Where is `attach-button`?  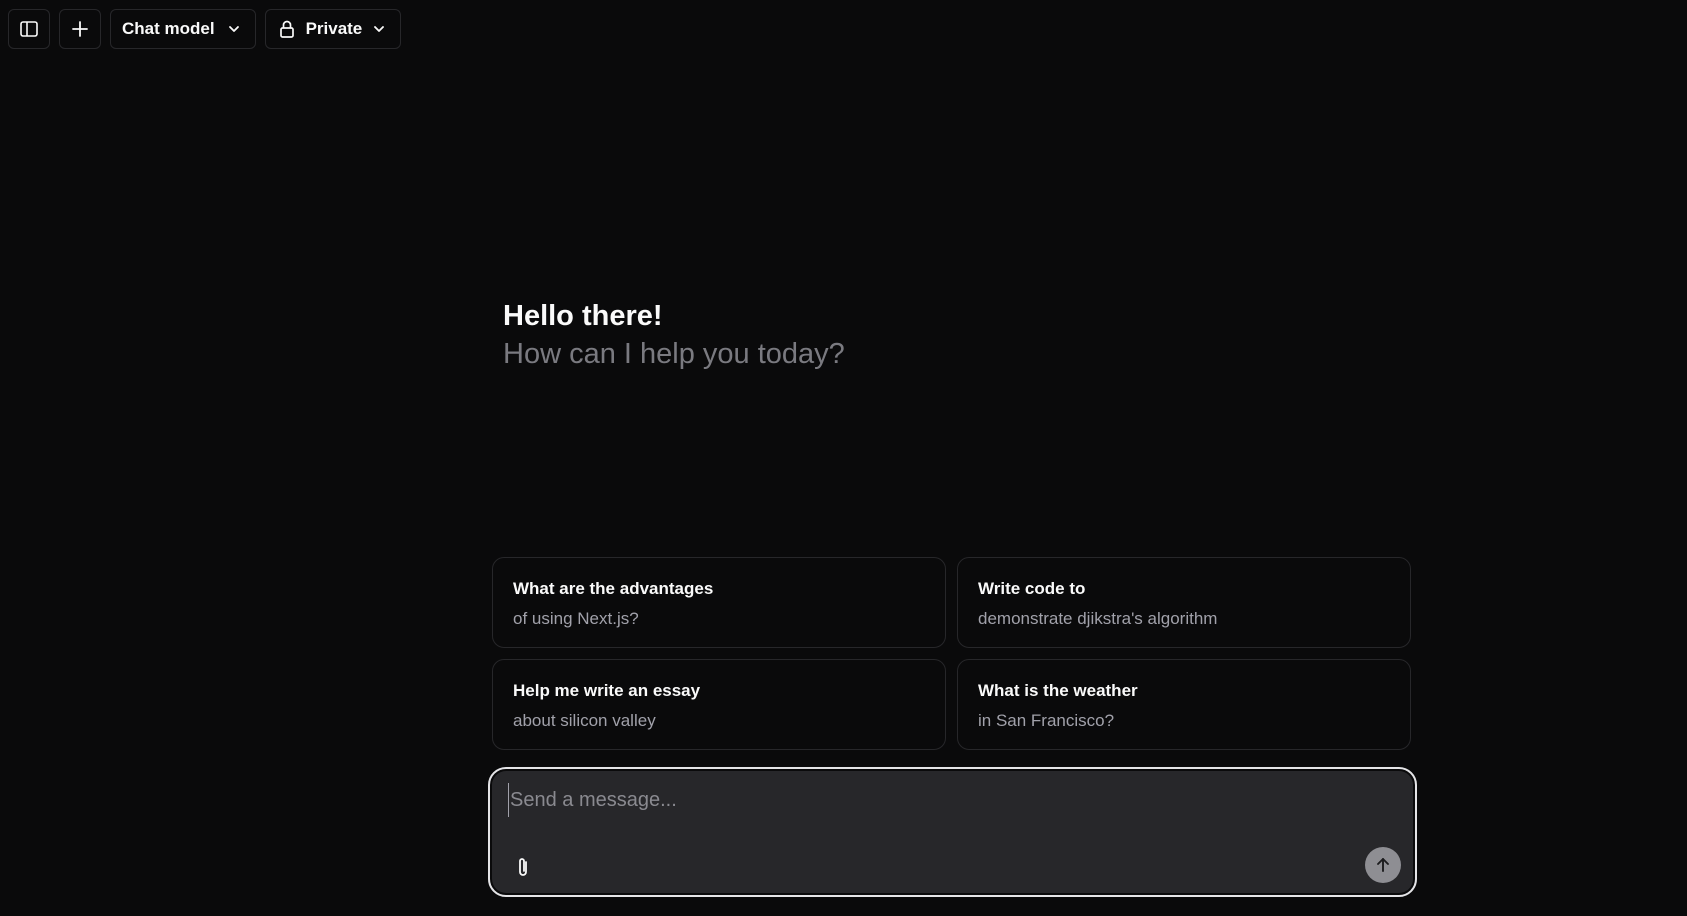
attach-button is located at coordinates (523, 867).